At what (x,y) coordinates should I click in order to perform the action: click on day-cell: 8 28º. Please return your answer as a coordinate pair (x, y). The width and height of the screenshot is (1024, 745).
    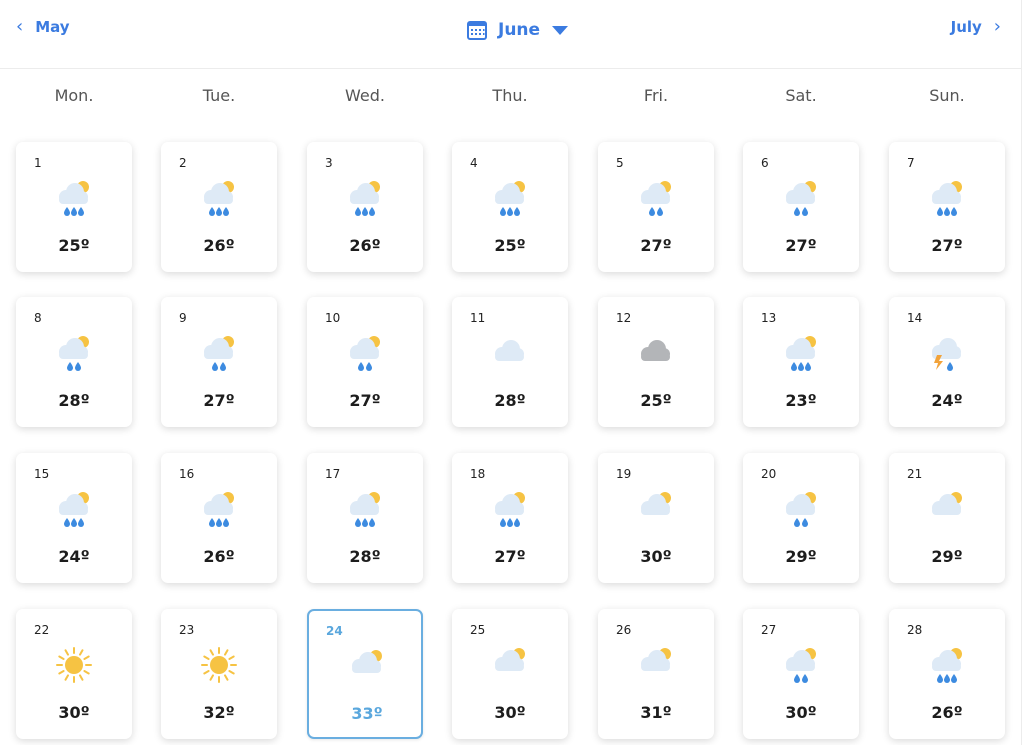
    Looking at the image, I should click on (74, 362).